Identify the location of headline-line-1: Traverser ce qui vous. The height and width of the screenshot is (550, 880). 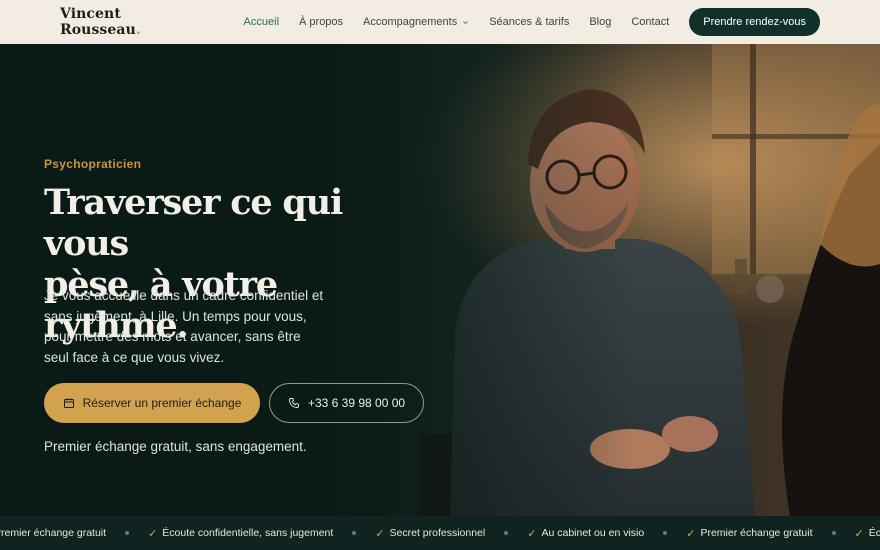
(193, 223).